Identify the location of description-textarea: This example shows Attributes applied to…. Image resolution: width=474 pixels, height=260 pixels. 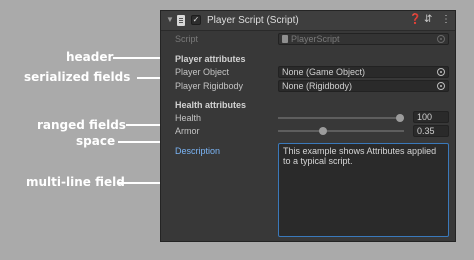
(363, 190).